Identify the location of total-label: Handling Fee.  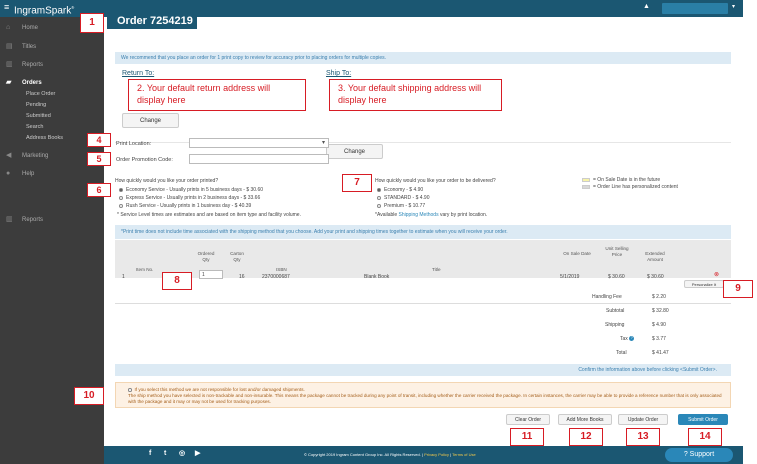
(607, 297).